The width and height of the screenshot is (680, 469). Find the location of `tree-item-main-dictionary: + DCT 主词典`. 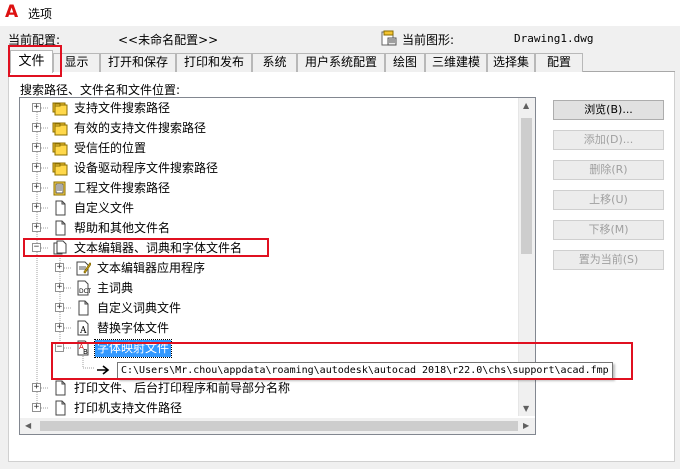

tree-item-main-dictionary: + DCT 主词典 is located at coordinates (270, 288).